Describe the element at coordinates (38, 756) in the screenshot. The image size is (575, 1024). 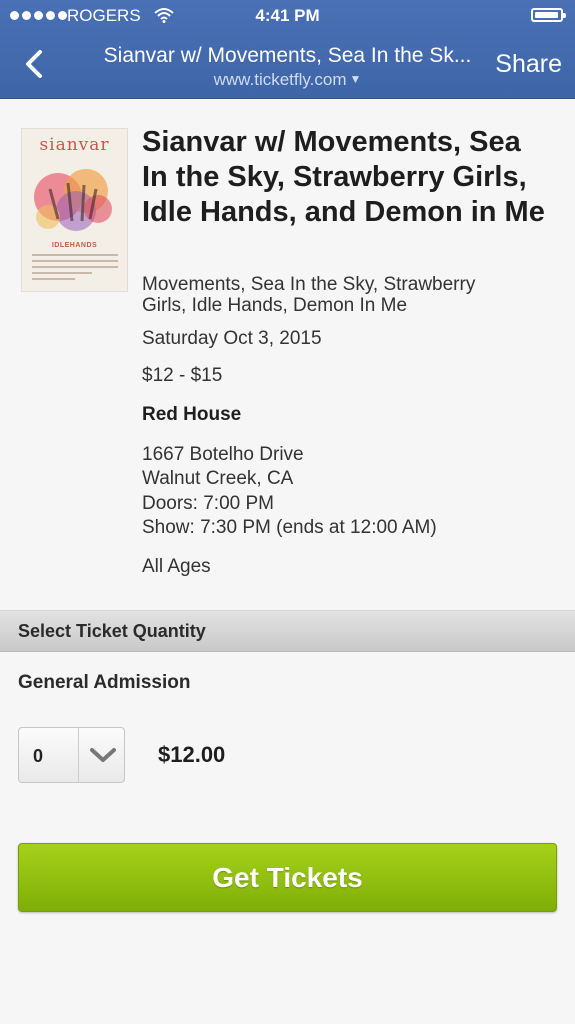
I see `quantity-value: 0` at that location.